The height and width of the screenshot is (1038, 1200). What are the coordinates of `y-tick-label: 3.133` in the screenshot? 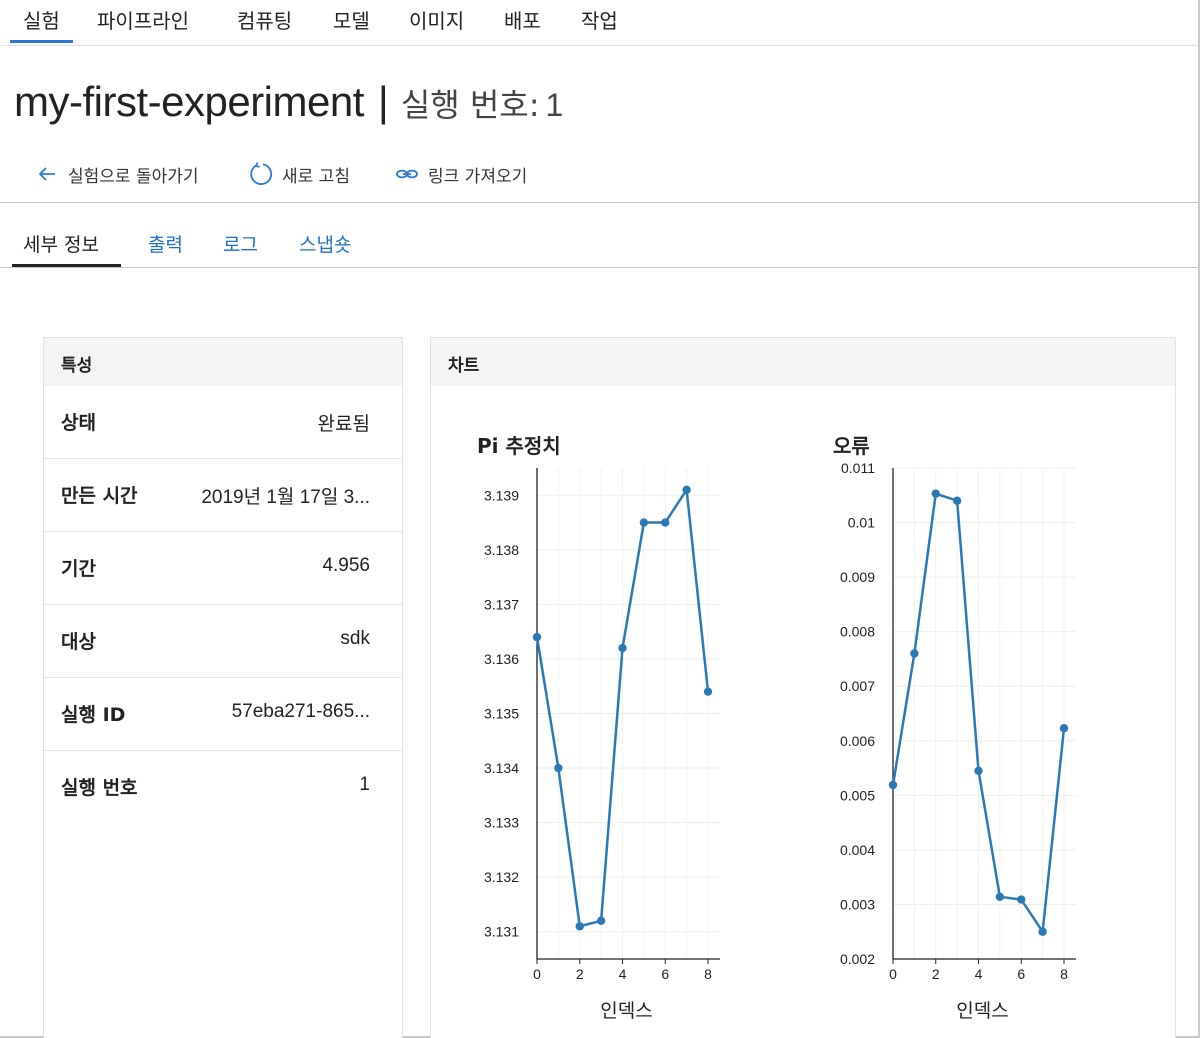 It's located at (501, 823).